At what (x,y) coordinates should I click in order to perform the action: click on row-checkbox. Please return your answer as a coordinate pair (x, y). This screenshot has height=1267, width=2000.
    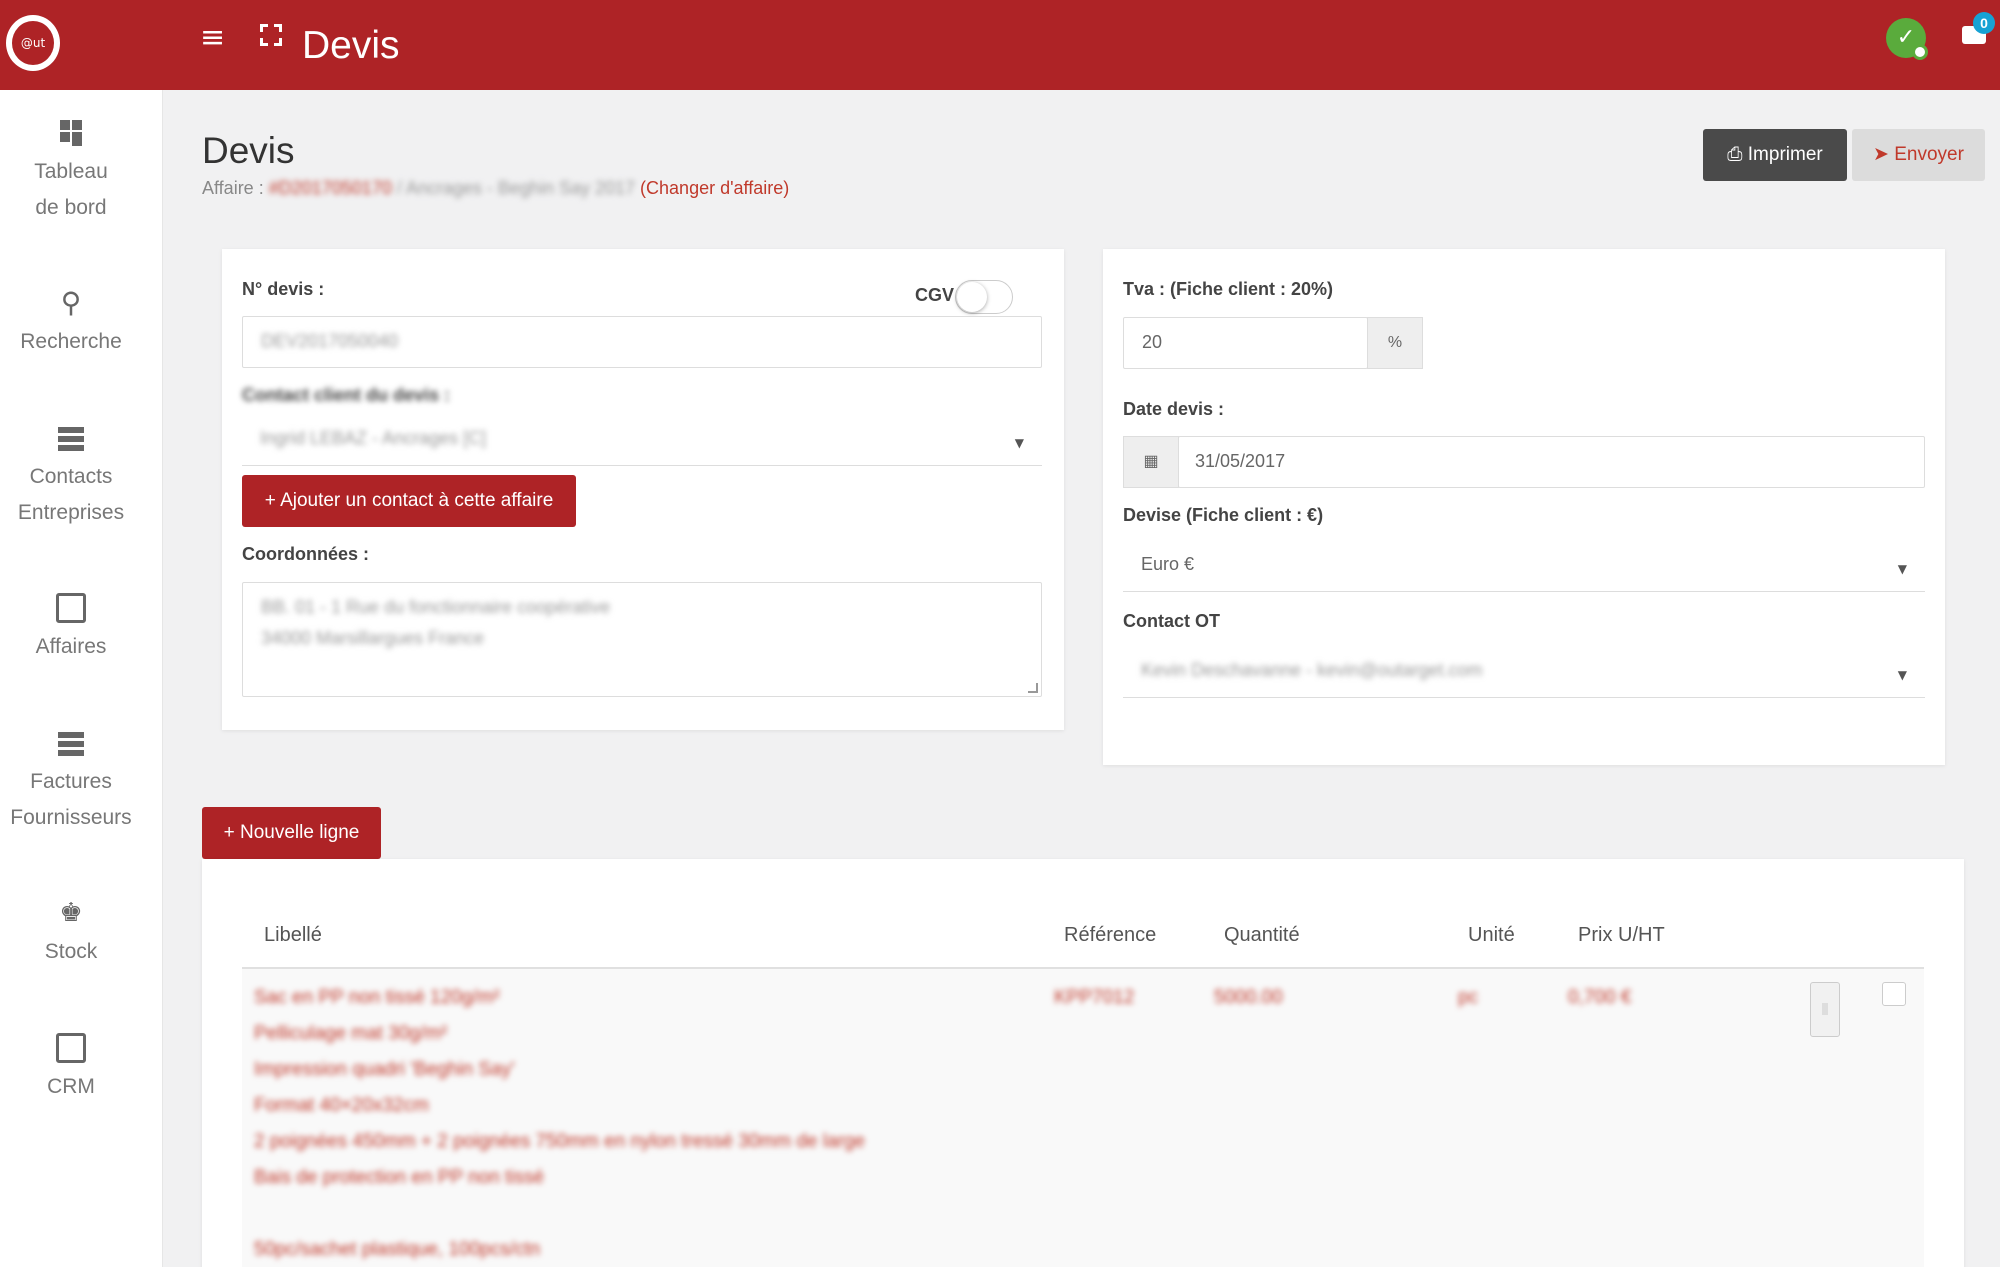
    Looking at the image, I should click on (1894, 994).